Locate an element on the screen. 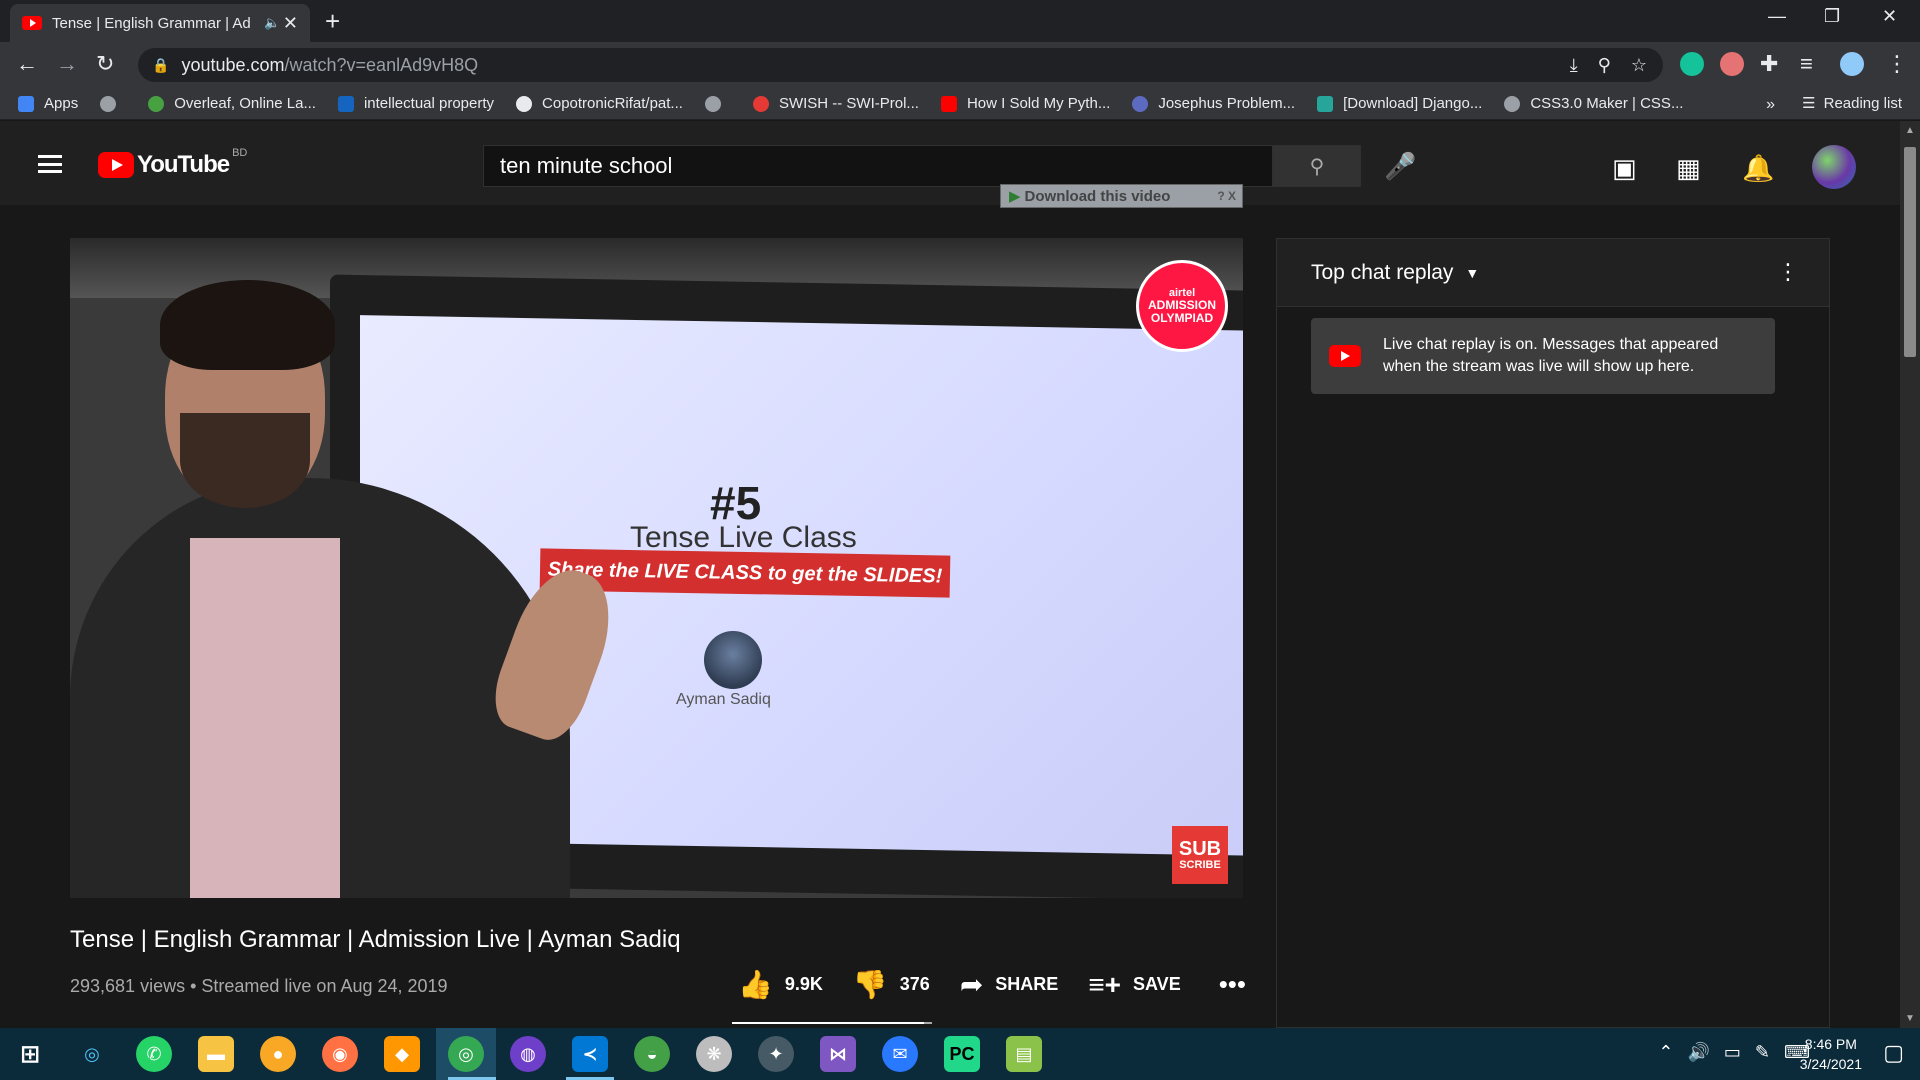 The height and width of the screenshot is (1080, 1920). download-video-bar: ▶ Download this video ? X is located at coordinates (1121, 196).